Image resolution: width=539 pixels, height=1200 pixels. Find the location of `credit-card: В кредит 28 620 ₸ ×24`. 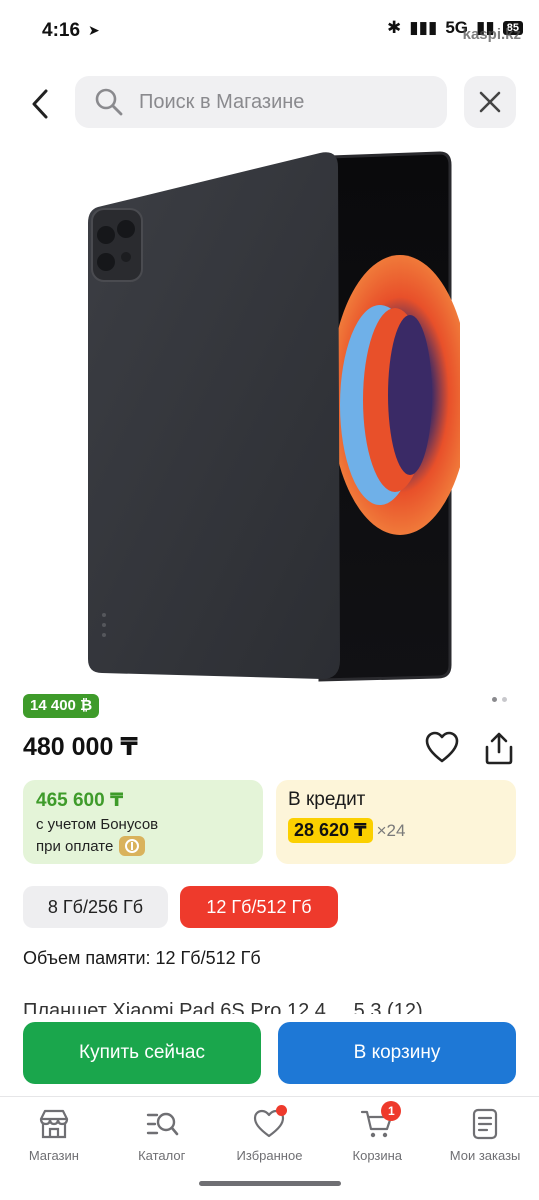

credit-card: В кредит 28 620 ₸ ×24 is located at coordinates (396, 822).